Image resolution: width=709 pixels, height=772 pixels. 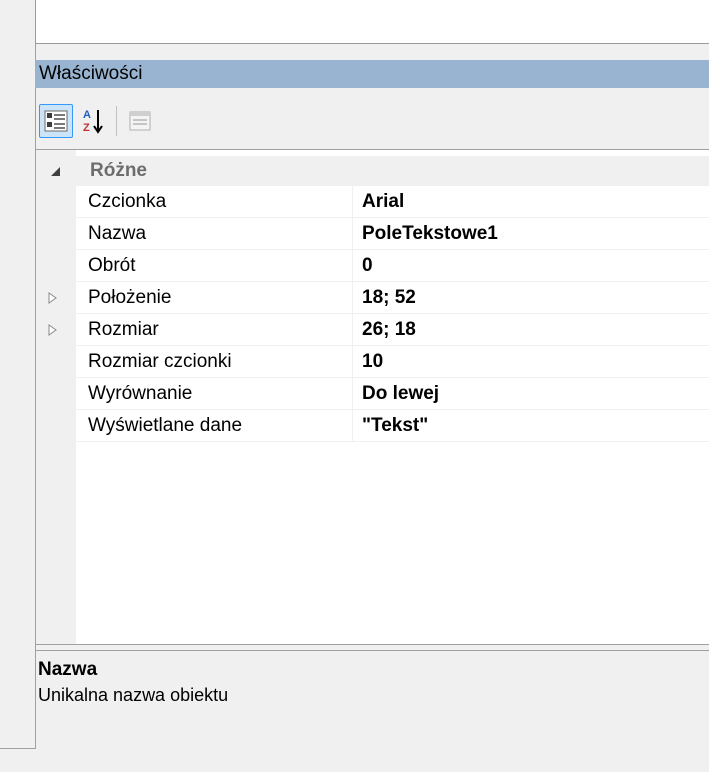 I want to click on property-row-obrot: Obrót 0, so click(x=392, y=266).